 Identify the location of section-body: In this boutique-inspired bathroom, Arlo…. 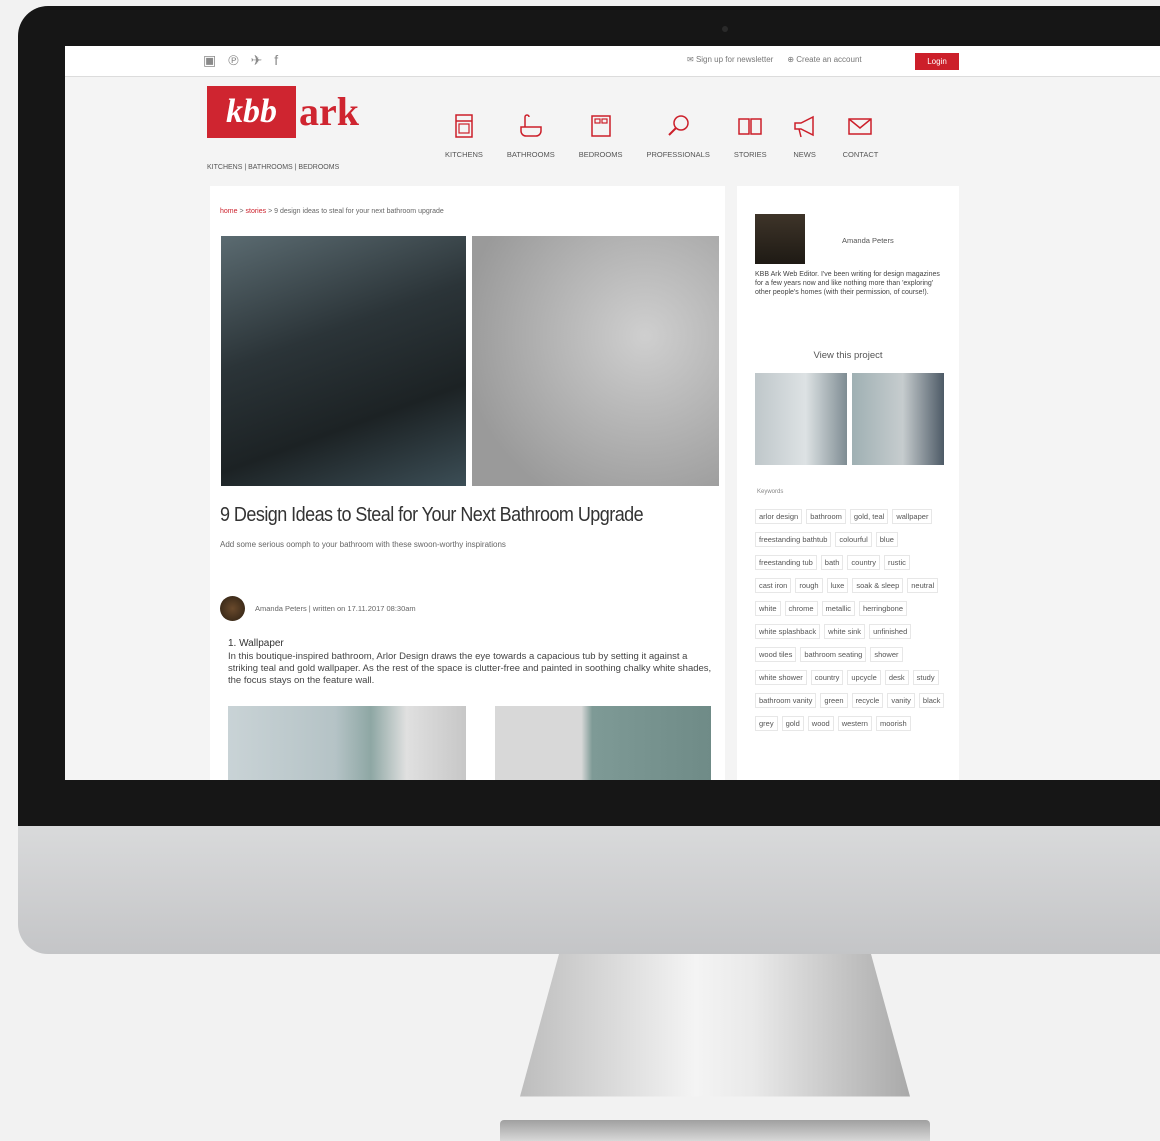
(470, 668).